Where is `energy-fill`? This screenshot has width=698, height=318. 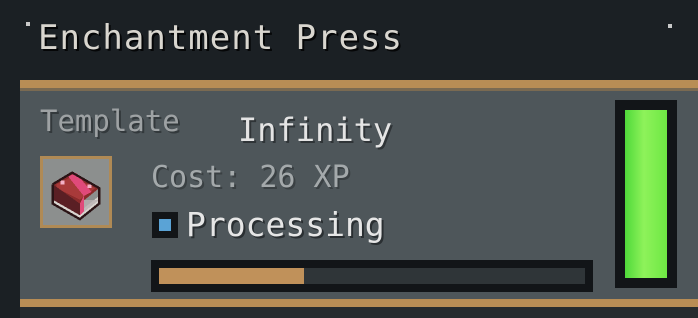
energy-fill is located at coordinates (646, 194).